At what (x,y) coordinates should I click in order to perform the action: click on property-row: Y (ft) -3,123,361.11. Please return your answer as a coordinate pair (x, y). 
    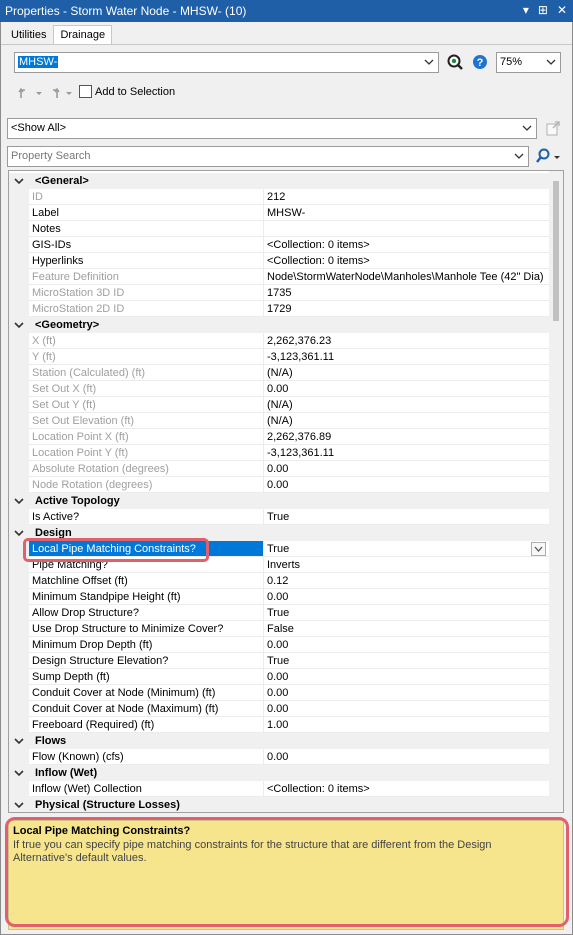
    Looking at the image, I should click on (279, 357).